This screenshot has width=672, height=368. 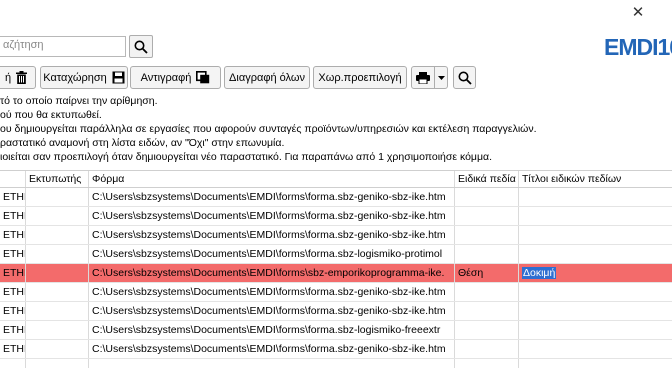 I want to click on copy-icon, so click(x=203, y=77).